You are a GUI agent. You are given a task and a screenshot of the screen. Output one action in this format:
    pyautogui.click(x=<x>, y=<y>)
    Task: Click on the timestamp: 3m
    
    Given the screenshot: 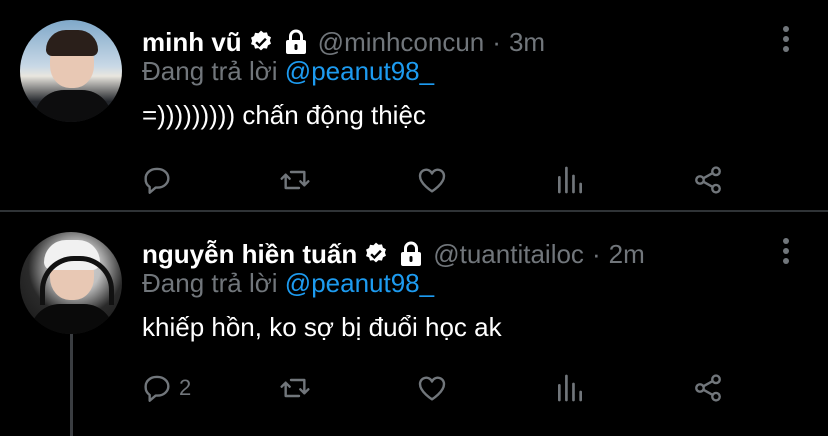 What is the action you would take?
    pyautogui.click(x=527, y=42)
    